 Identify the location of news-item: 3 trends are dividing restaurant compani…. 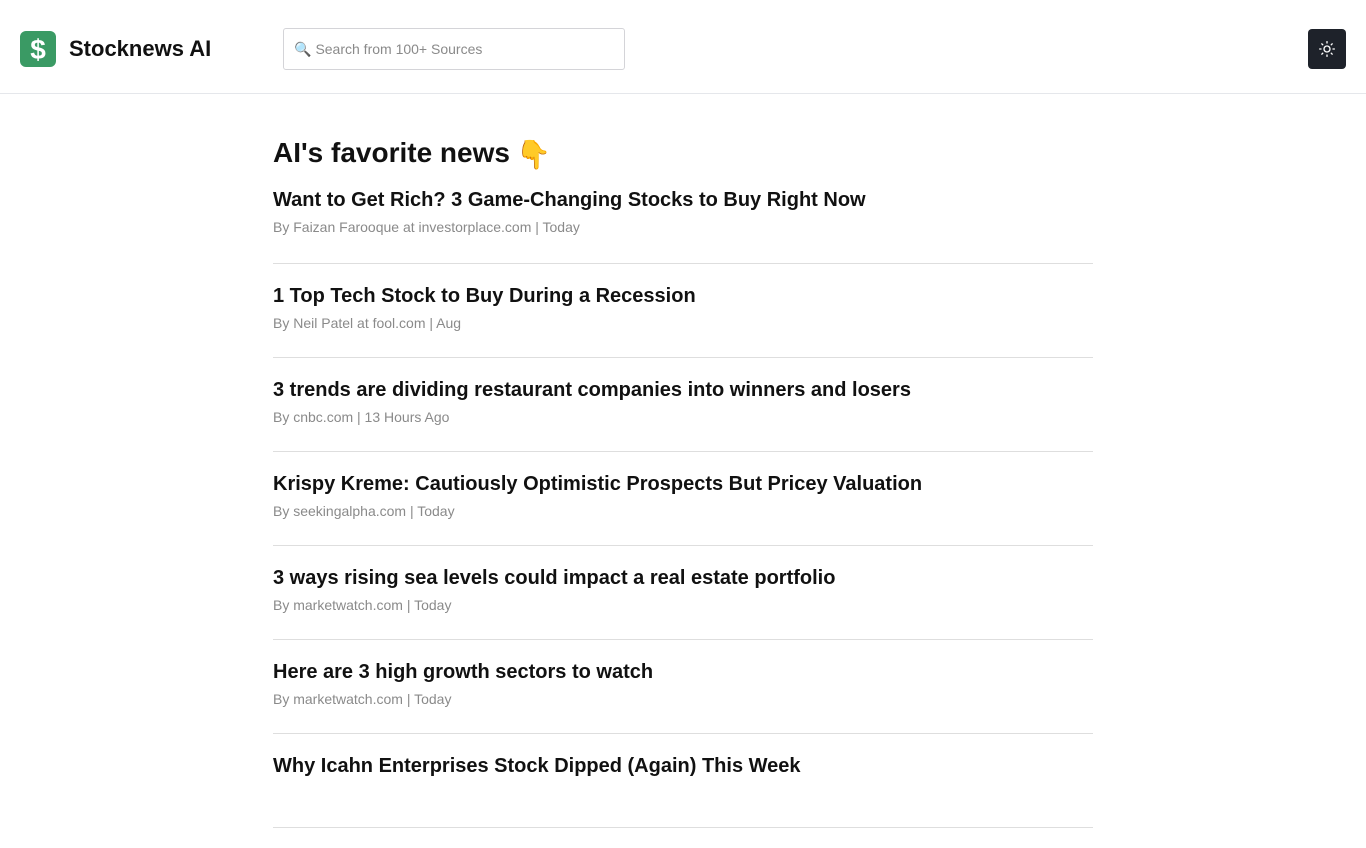
(683, 415).